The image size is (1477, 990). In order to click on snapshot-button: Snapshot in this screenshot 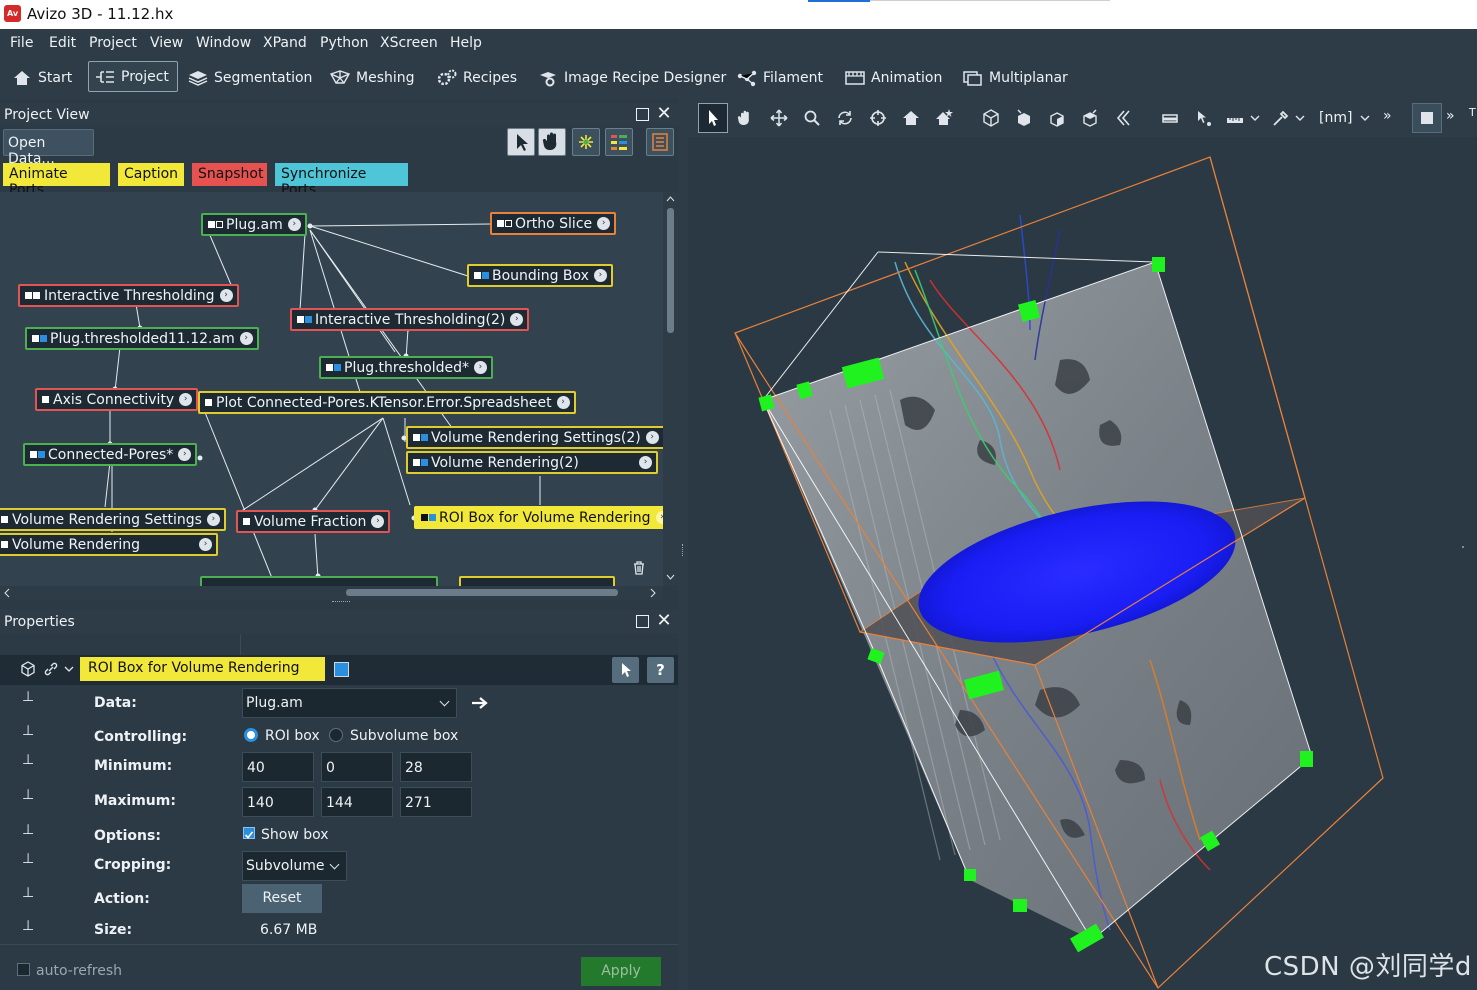, I will do `click(229, 174)`.